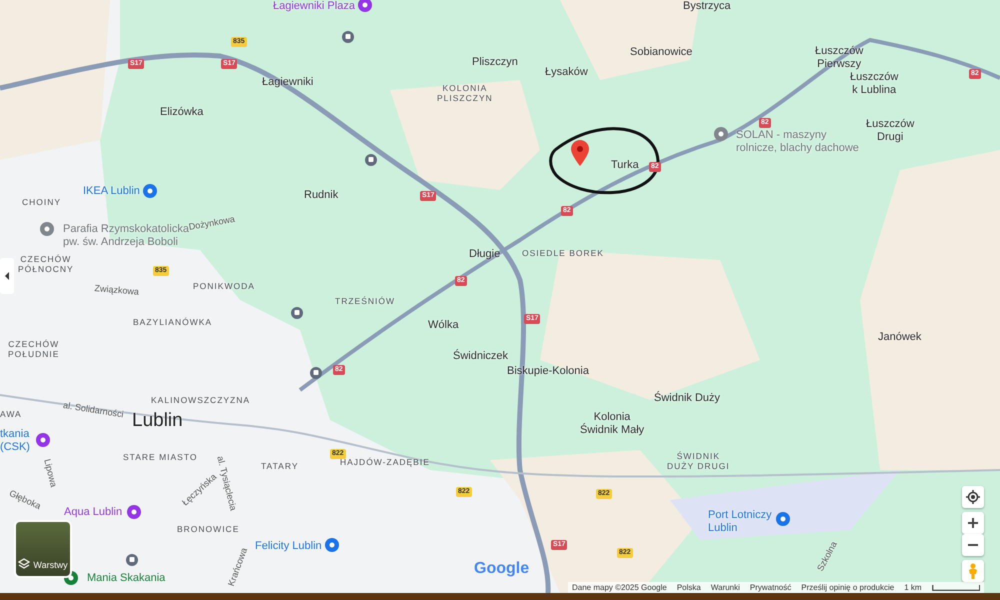 The height and width of the screenshot is (600, 1000). Describe the element at coordinates (661, 52) in the screenshot. I see `map-label: Sobianowice` at that location.